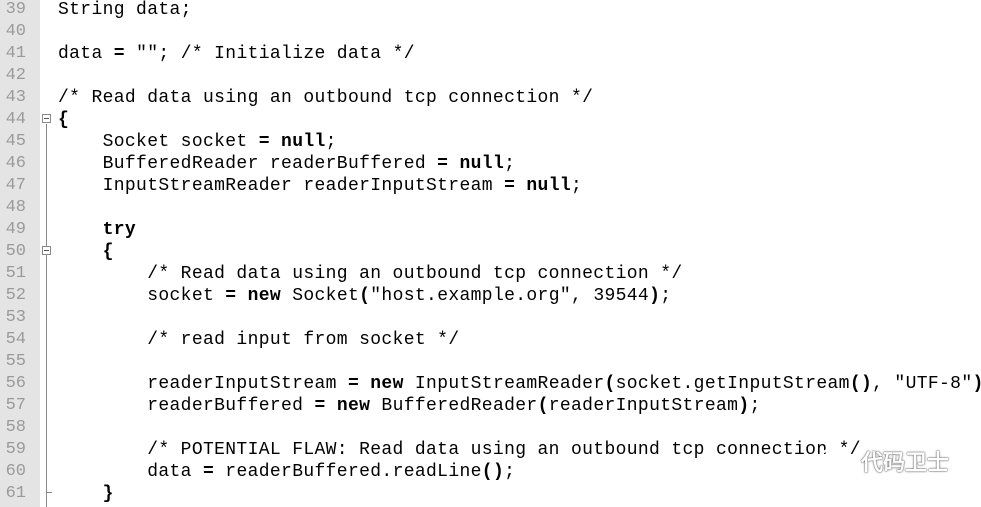 This screenshot has width=981, height=507. What do you see at coordinates (281, 186) in the screenshot?
I see `code-token: InputStreamReader readerInputStream` at bounding box center [281, 186].